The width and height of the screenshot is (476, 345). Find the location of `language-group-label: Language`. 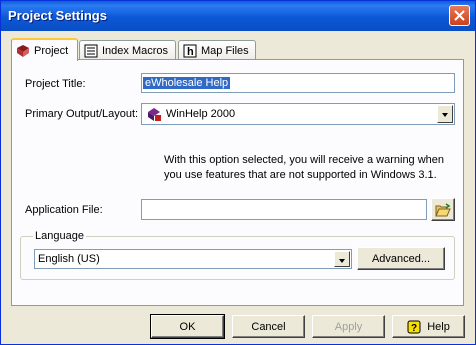

language-group-label: Language is located at coordinates (59, 236).